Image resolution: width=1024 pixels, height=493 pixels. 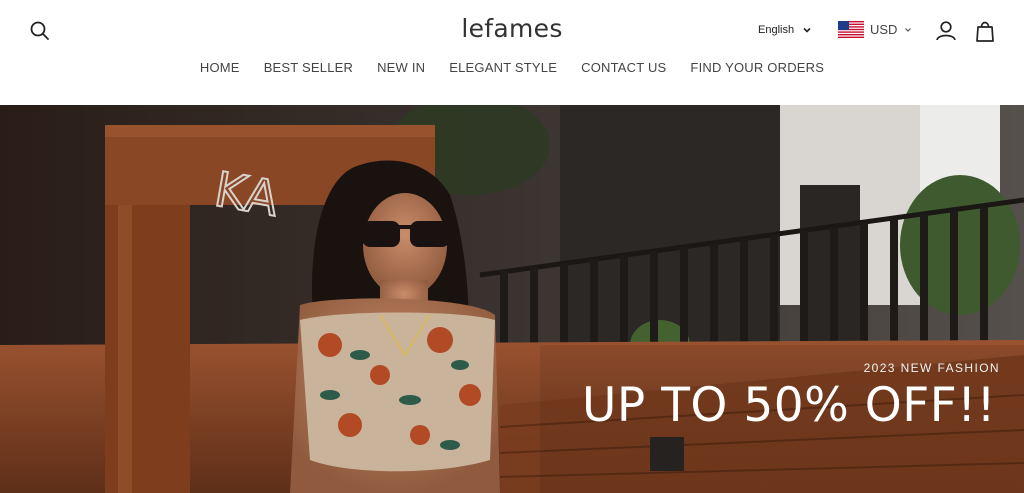 I want to click on nav-item-new-in: NEW IN, so click(x=401, y=67).